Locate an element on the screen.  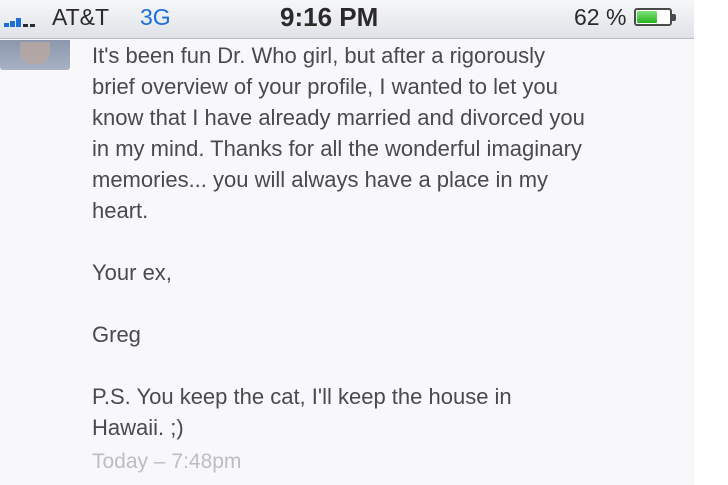
message-line: heart. is located at coordinates (120, 210).